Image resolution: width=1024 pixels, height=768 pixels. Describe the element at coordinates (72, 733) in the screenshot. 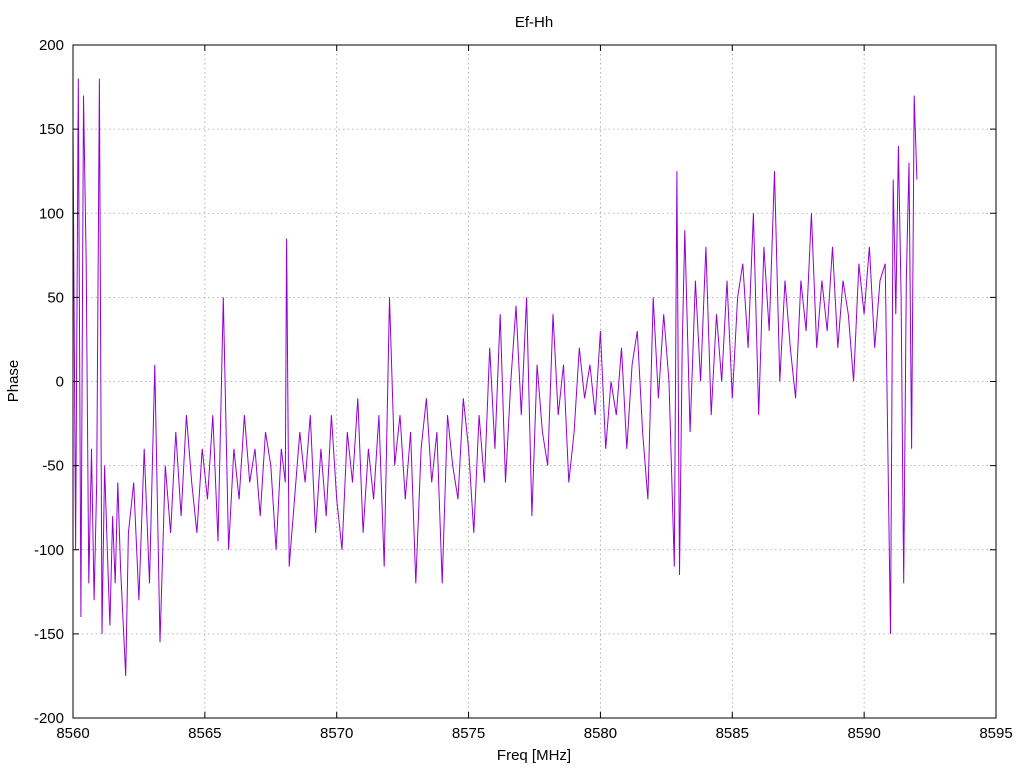

I see `x-tick-label: 8560` at that location.